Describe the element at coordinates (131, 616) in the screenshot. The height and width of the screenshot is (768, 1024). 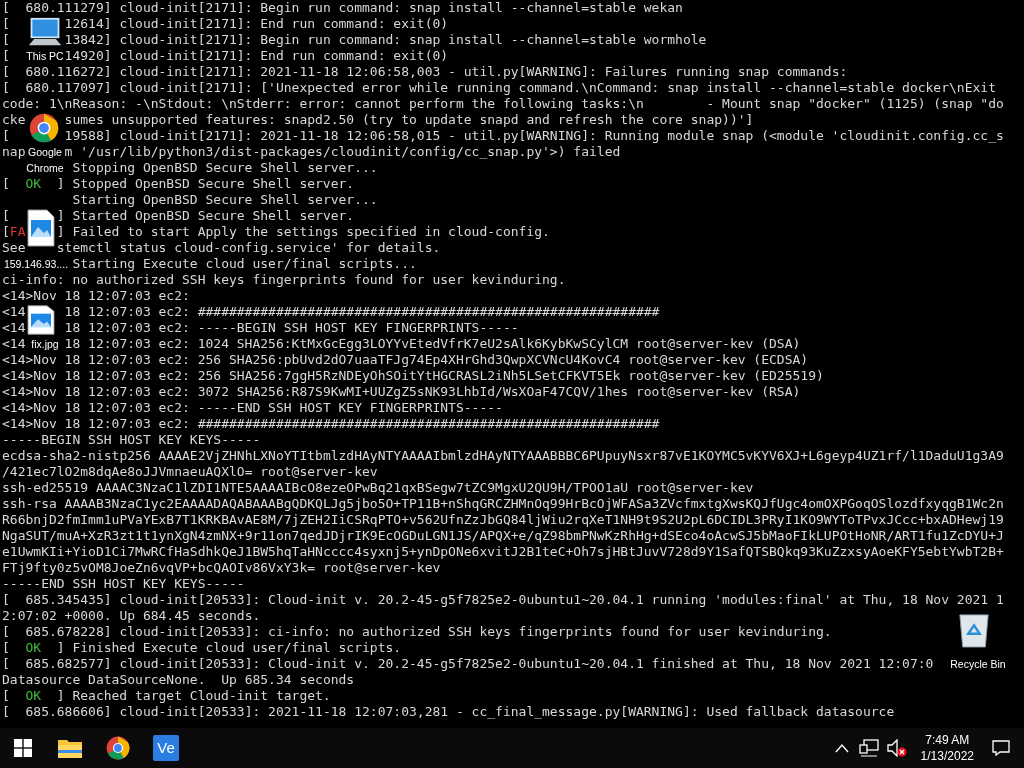
I see `console-text: 2:07:02 +0000. Up 684.45 seconds.` at that location.